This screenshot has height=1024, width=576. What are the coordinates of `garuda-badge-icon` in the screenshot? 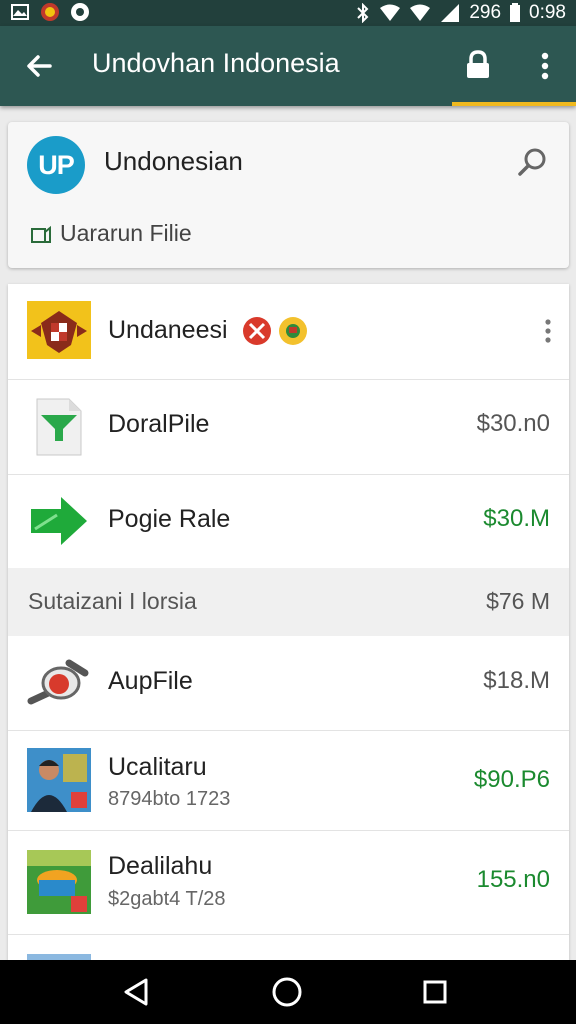 It's located at (293, 331).